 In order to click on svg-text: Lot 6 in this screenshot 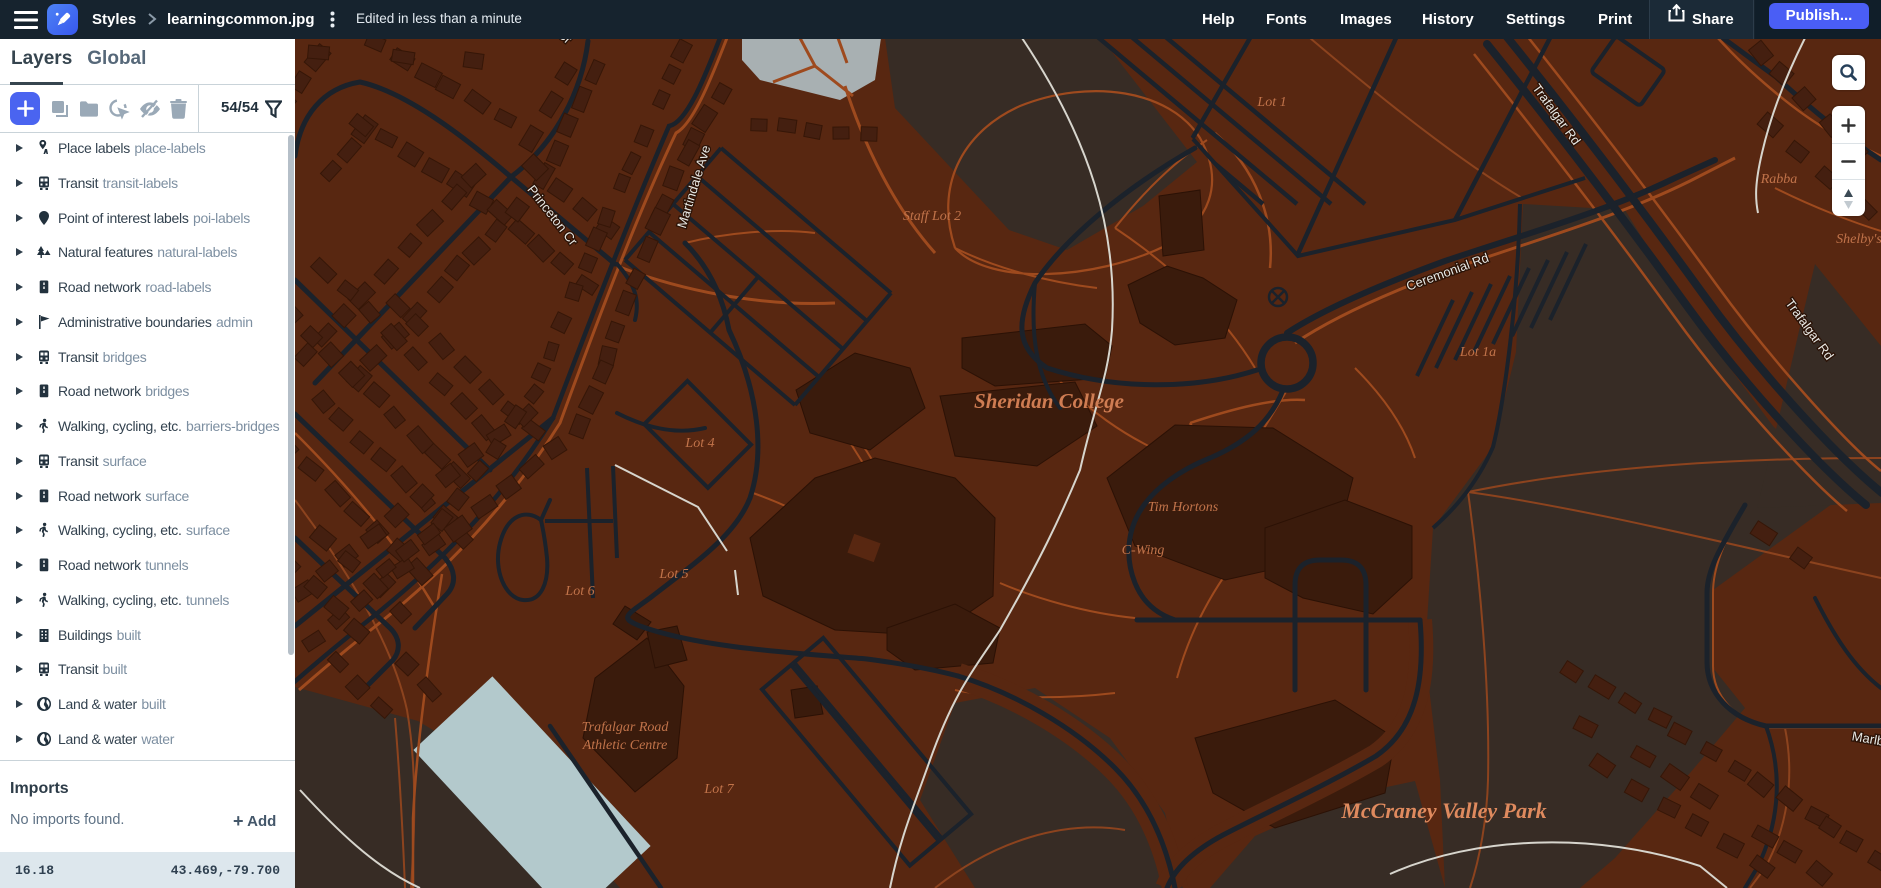, I will do `click(579, 591)`.